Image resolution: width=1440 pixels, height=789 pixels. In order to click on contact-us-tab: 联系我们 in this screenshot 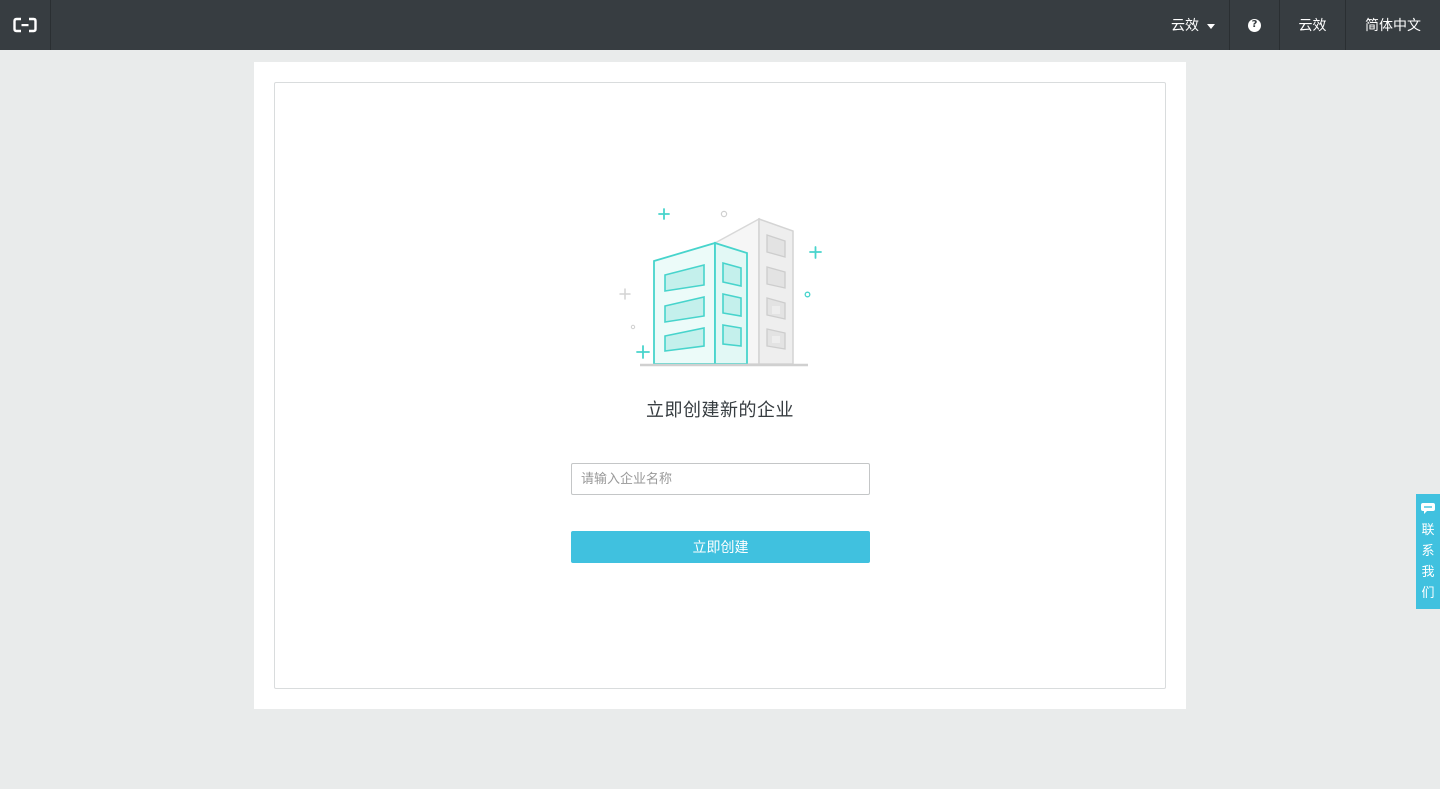, I will do `click(1428, 551)`.